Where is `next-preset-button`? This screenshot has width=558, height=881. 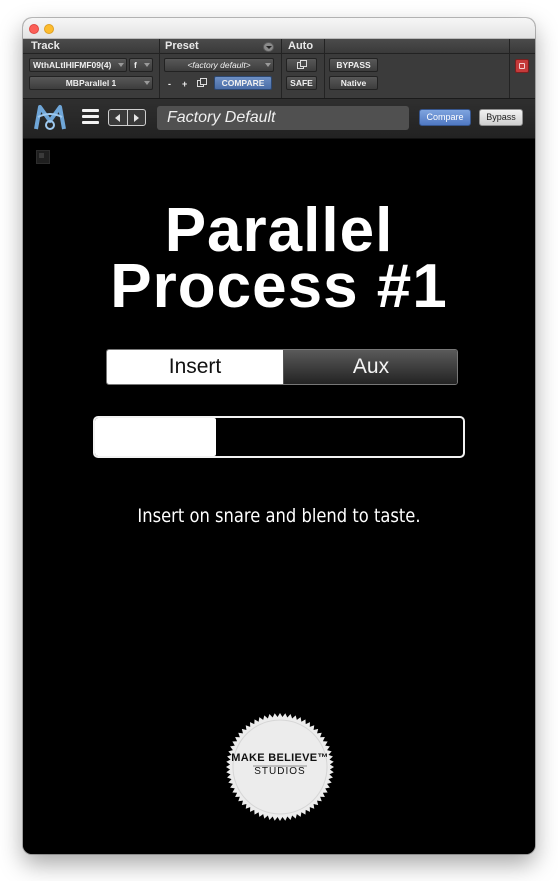 next-preset-button is located at coordinates (136, 117).